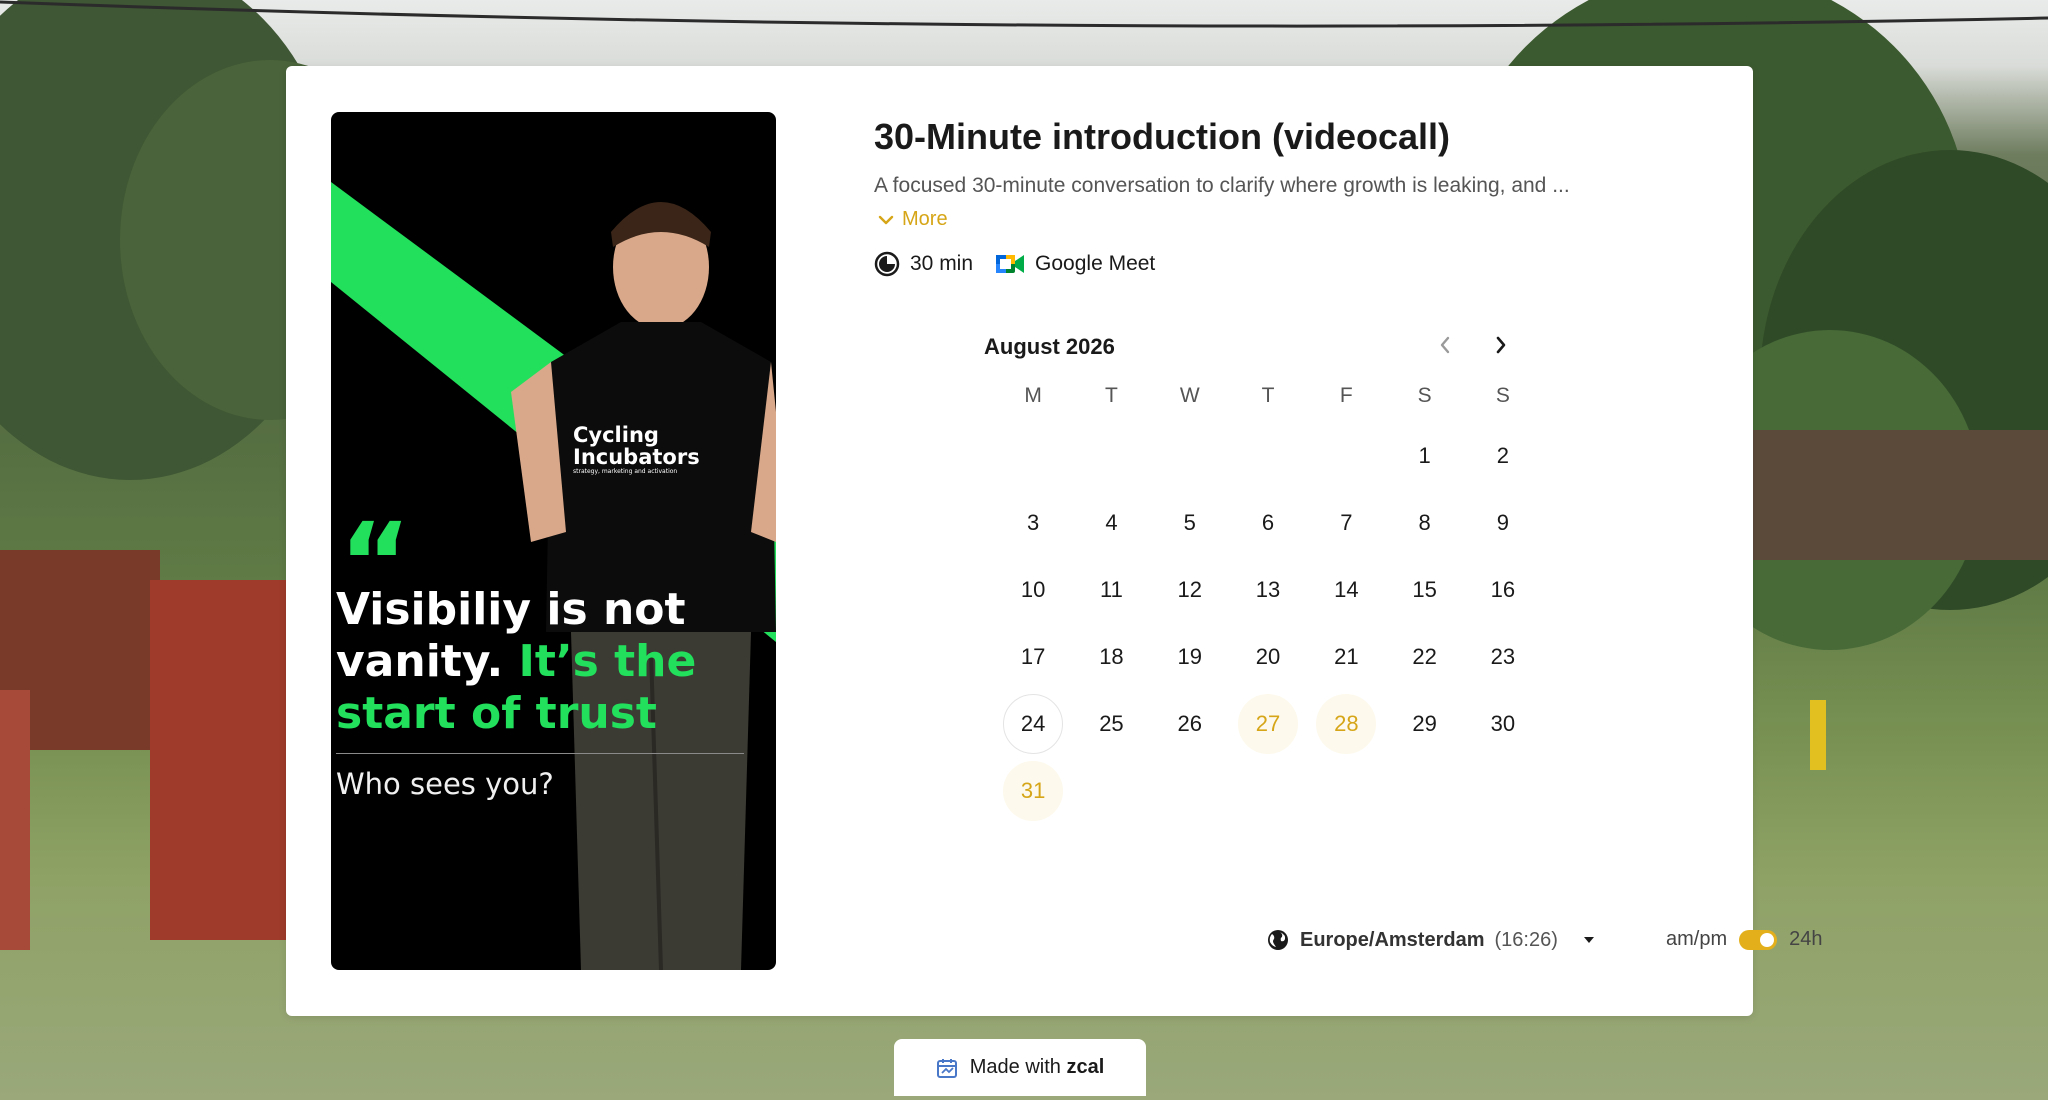  Describe the element at coordinates (1033, 589) in the screenshot. I see `calendar-day: 10` at that location.